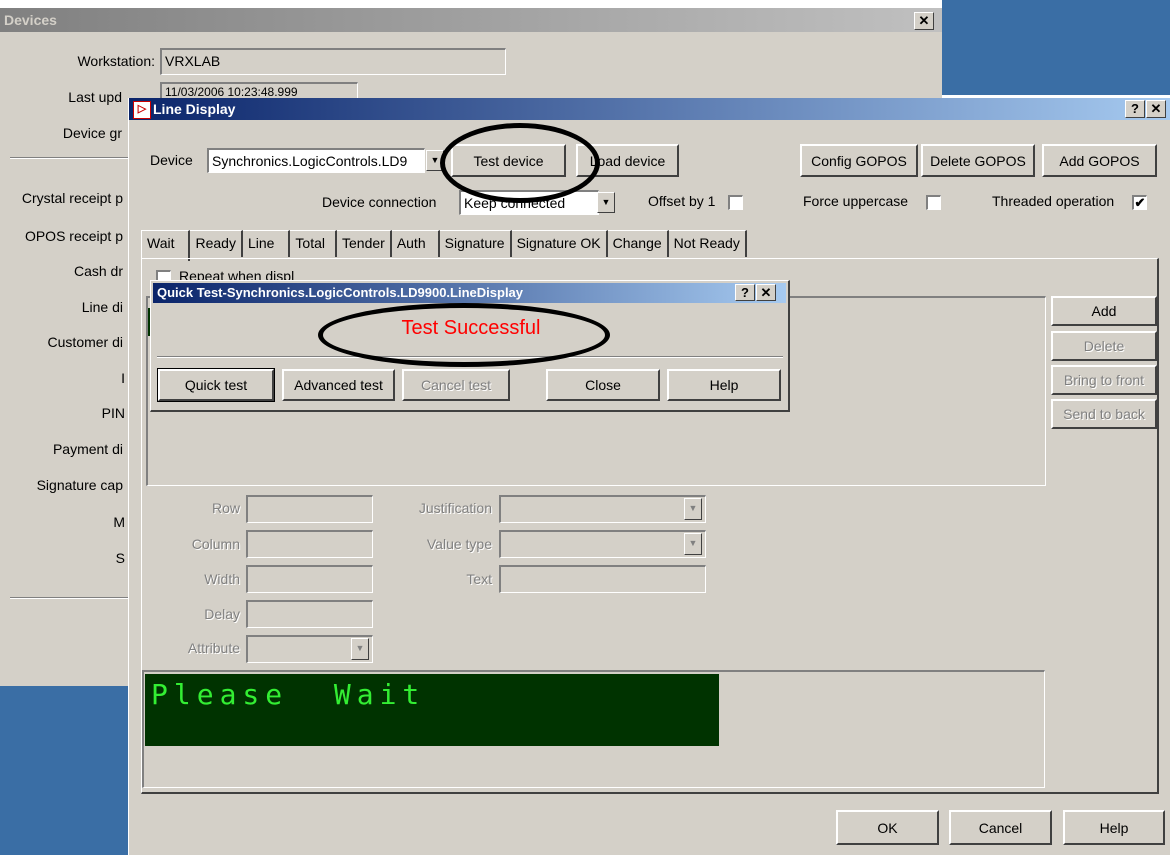 This screenshot has width=1170, height=855. What do you see at coordinates (61, 449) in the screenshot?
I see `devices-item-payment: Payment di` at bounding box center [61, 449].